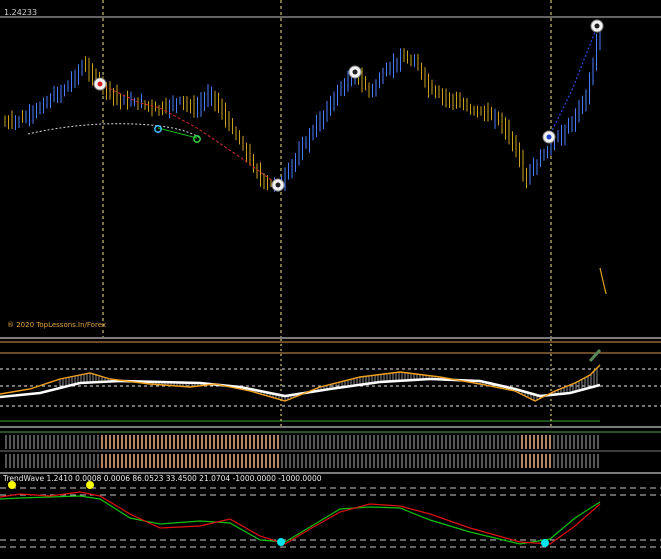  What do you see at coordinates (603, 281) in the screenshot?
I see `projection-line` at bounding box center [603, 281].